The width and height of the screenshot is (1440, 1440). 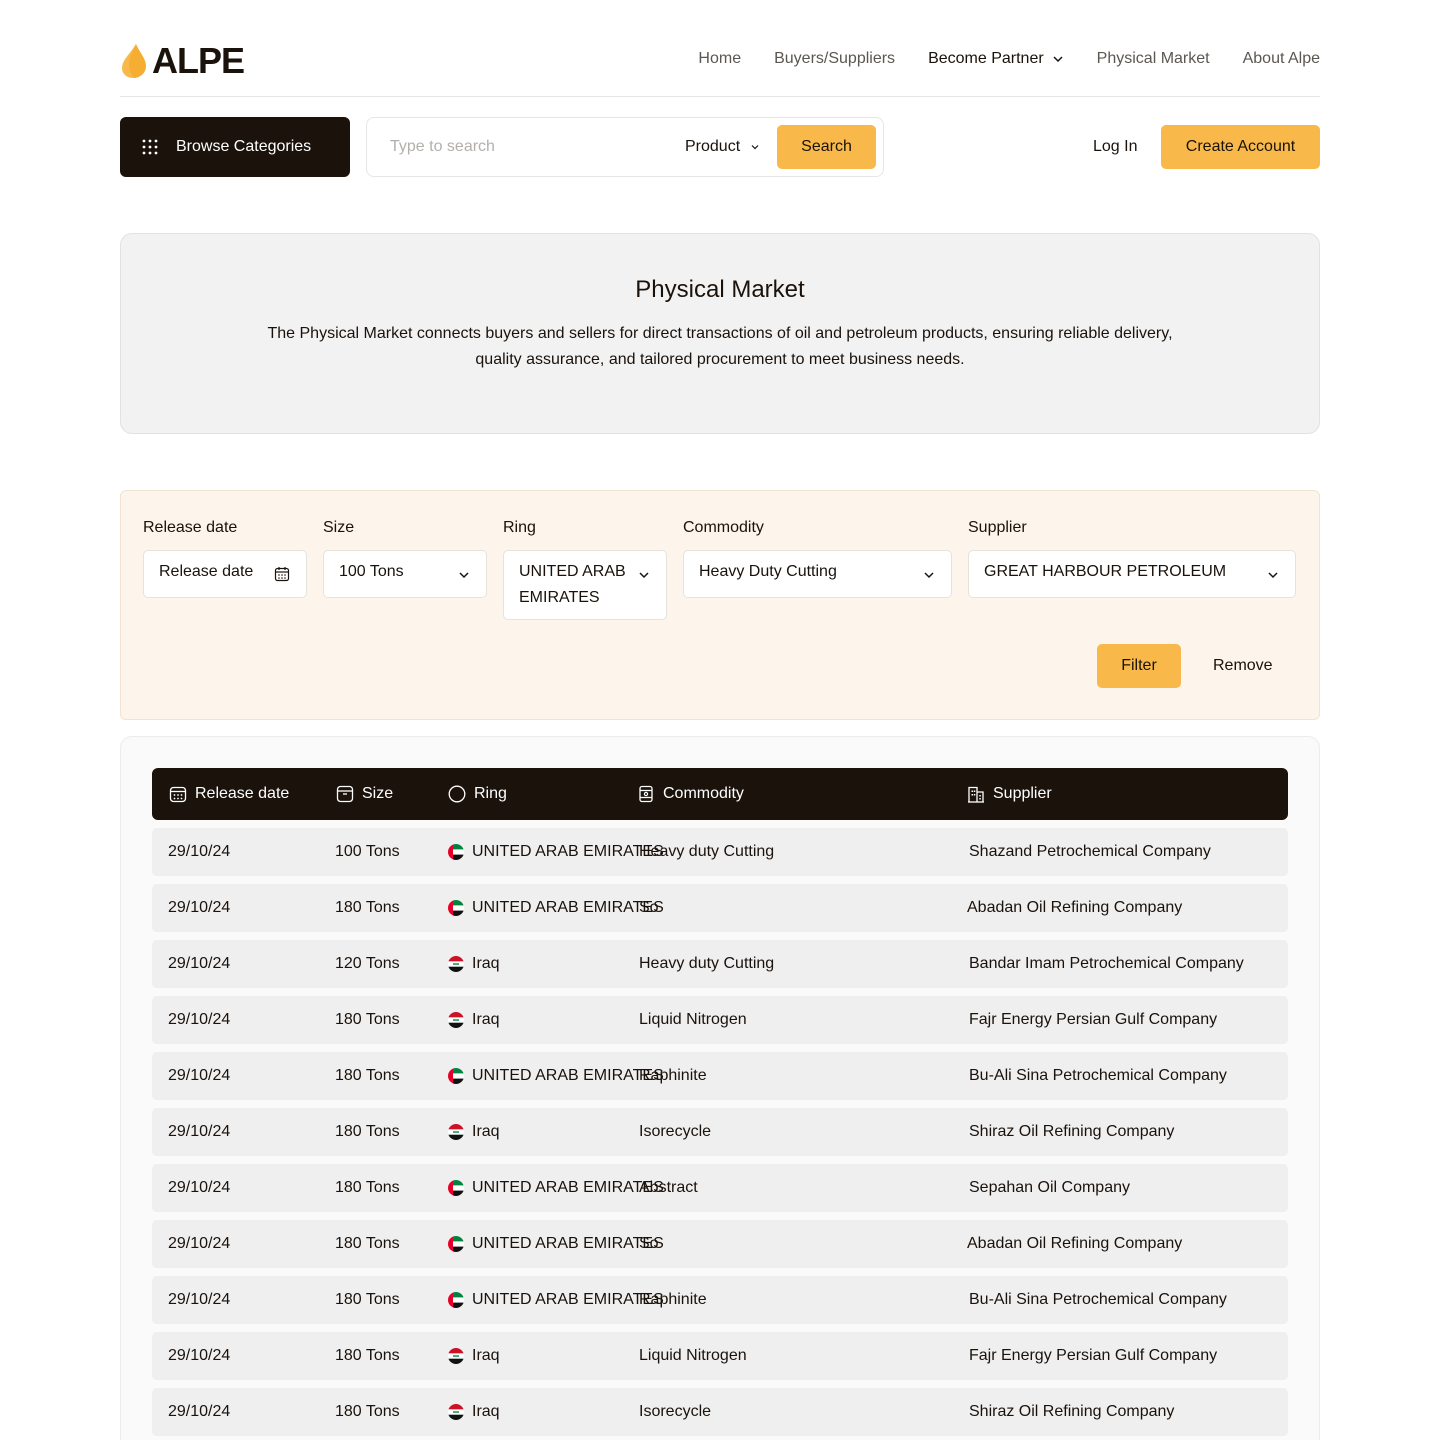 I want to click on cell-supplier: Sepahan Oil Company, so click(x=1049, y=1187).